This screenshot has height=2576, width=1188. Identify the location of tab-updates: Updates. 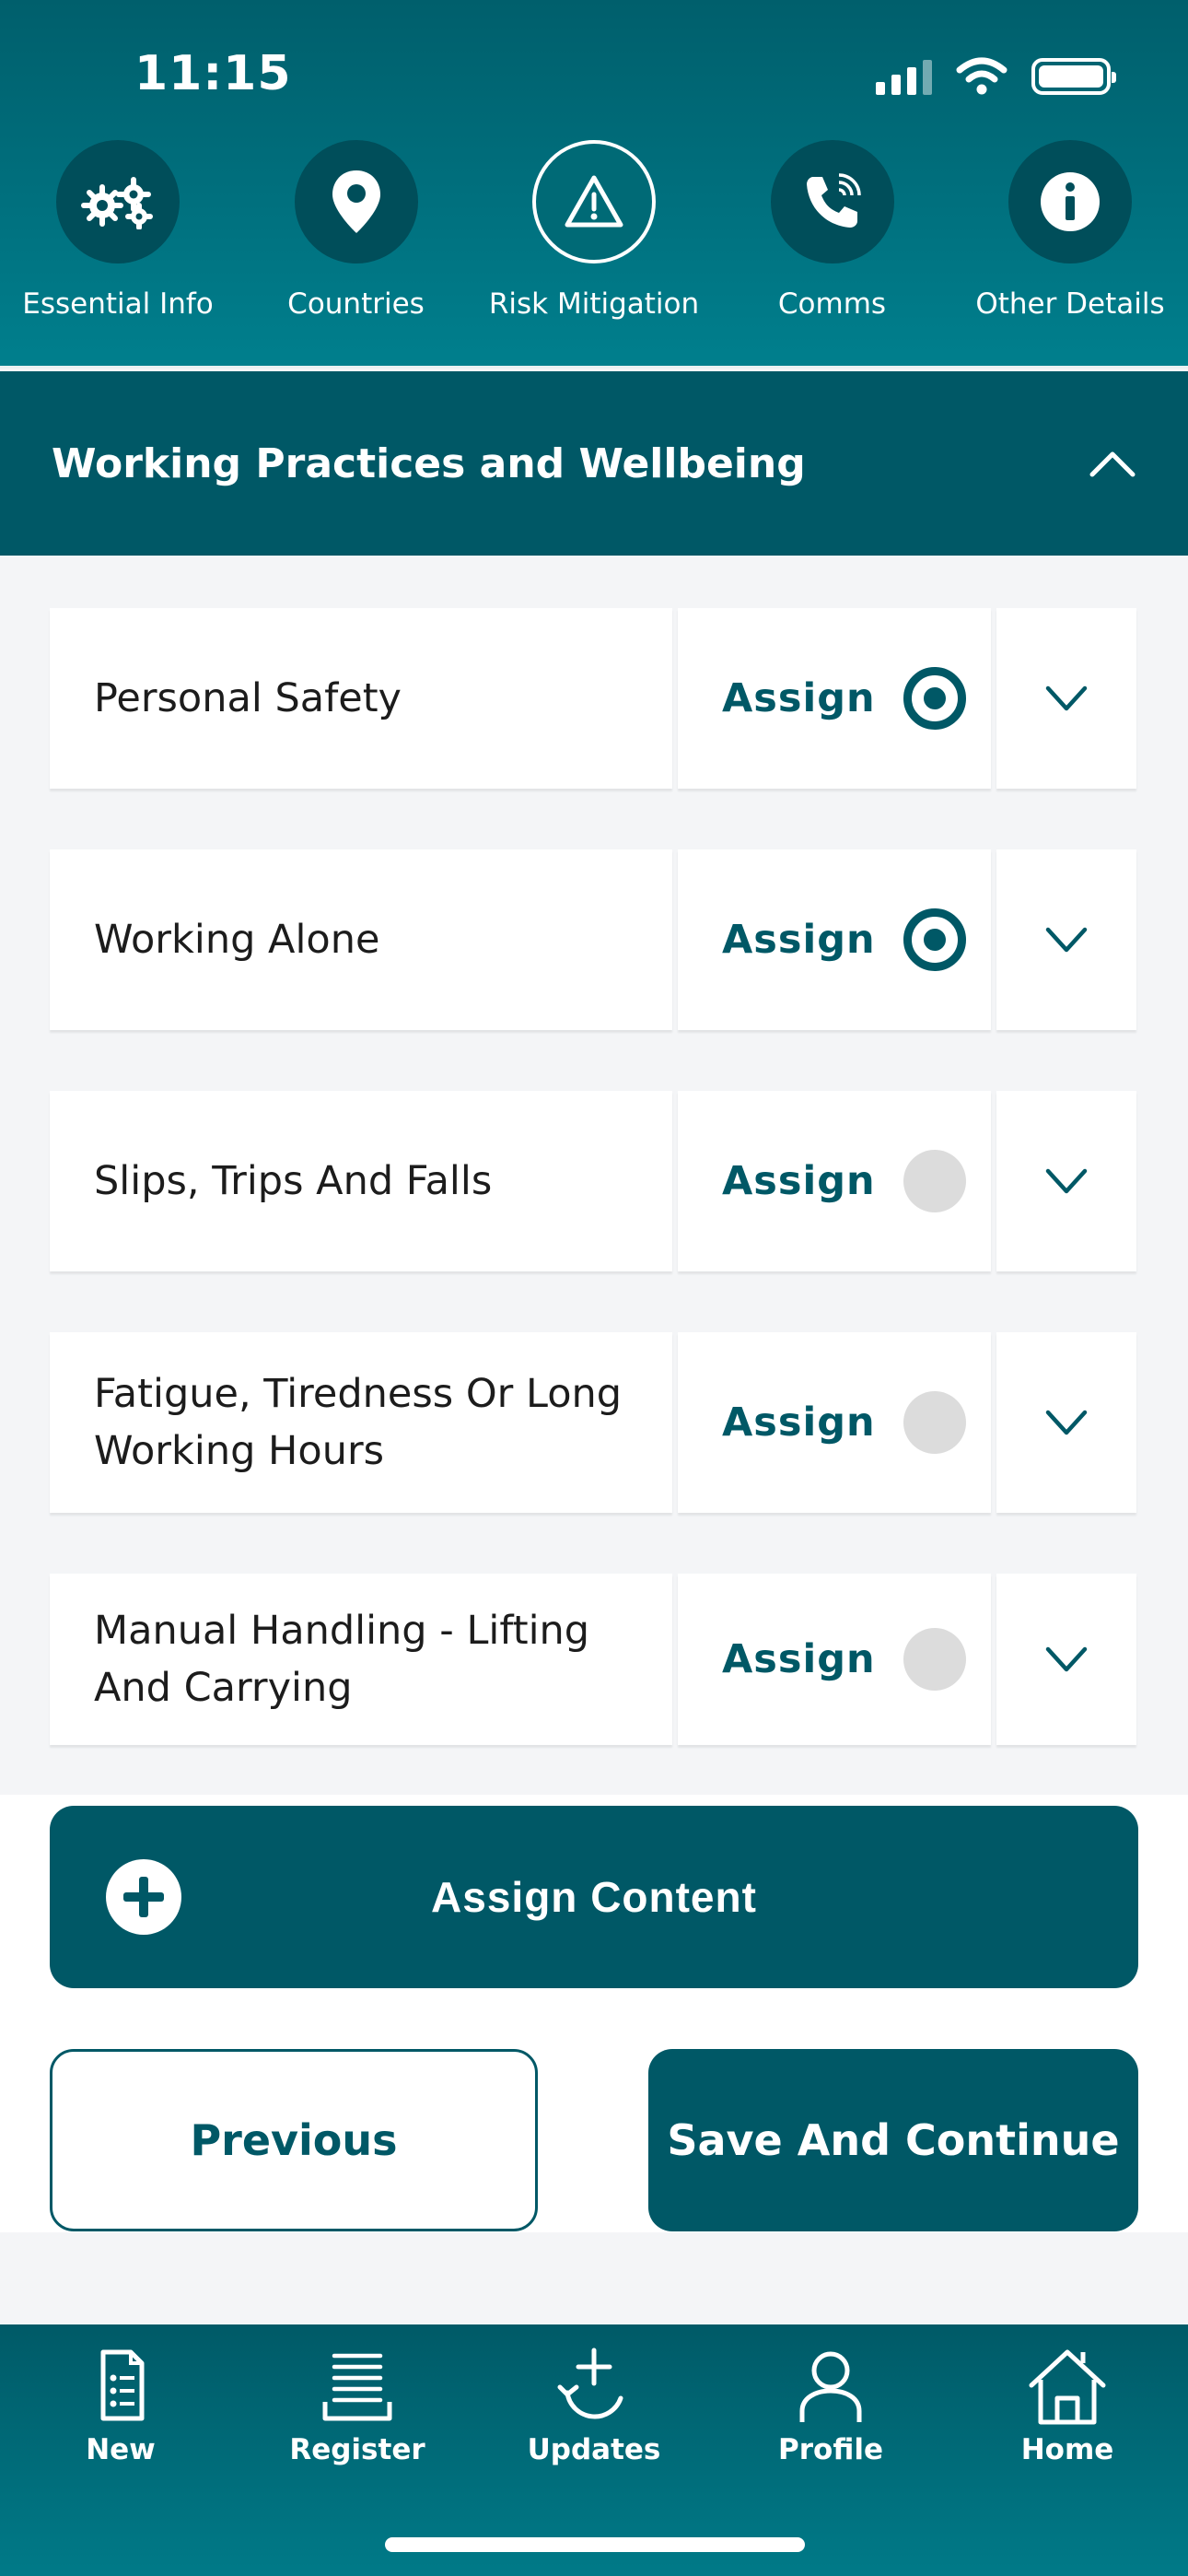
(594, 2405).